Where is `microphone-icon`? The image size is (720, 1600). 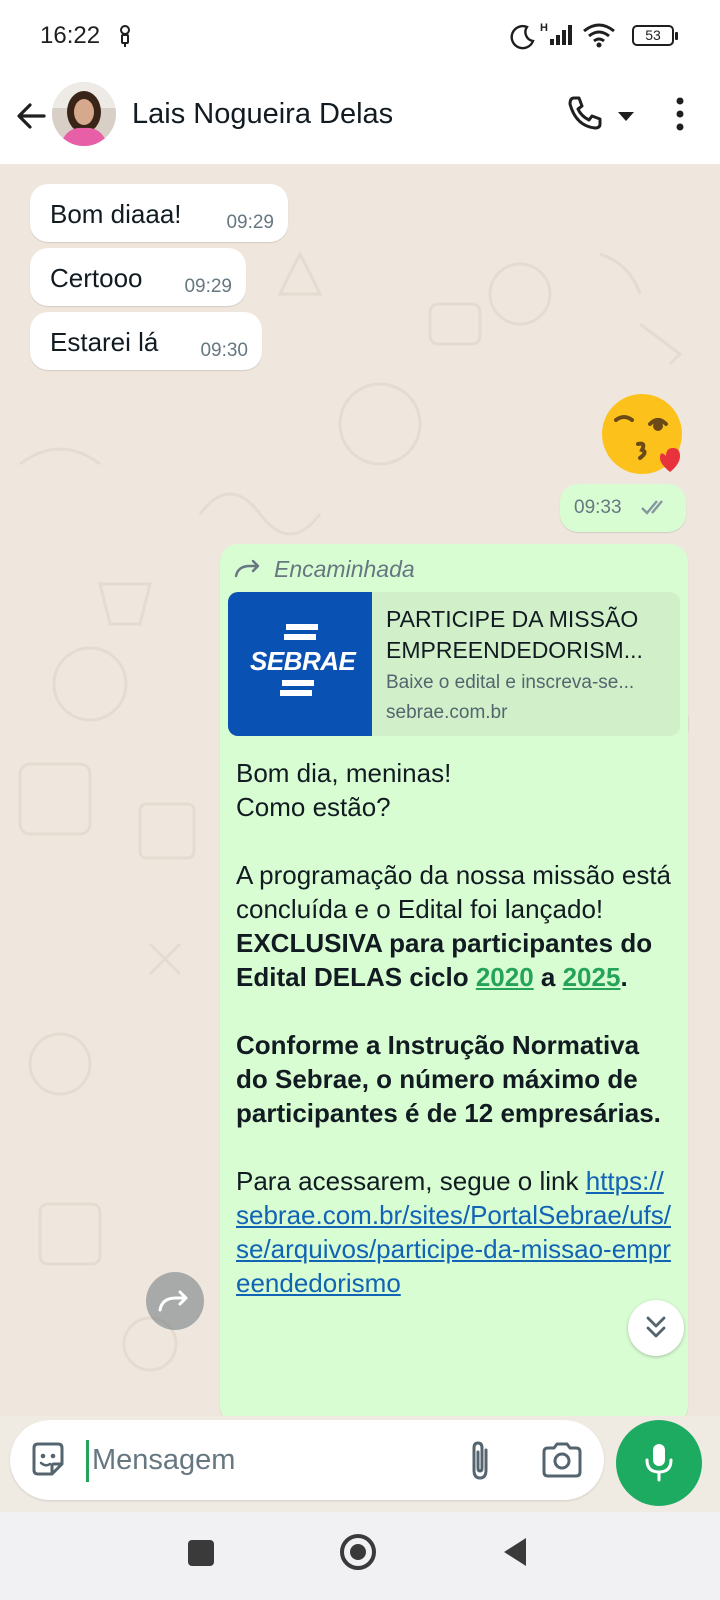 microphone-icon is located at coordinates (659, 1463).